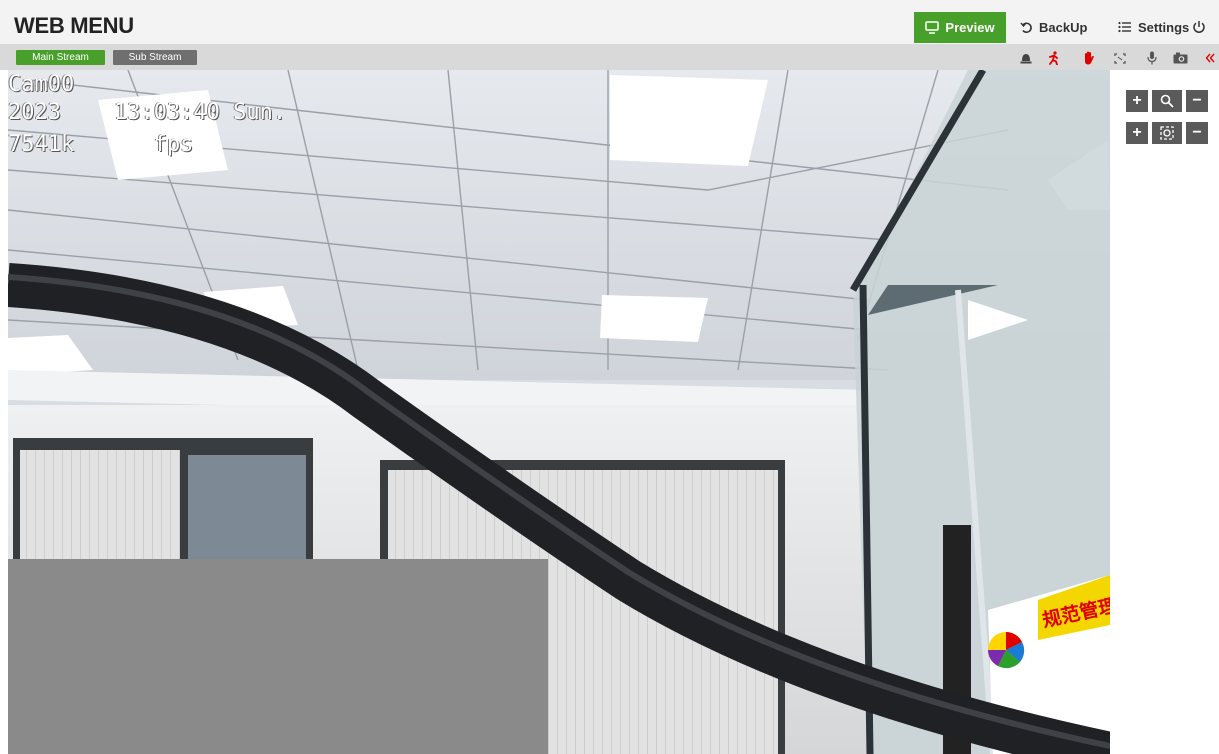  I want to click on undo-arrow-icon, so click(1026, 27).